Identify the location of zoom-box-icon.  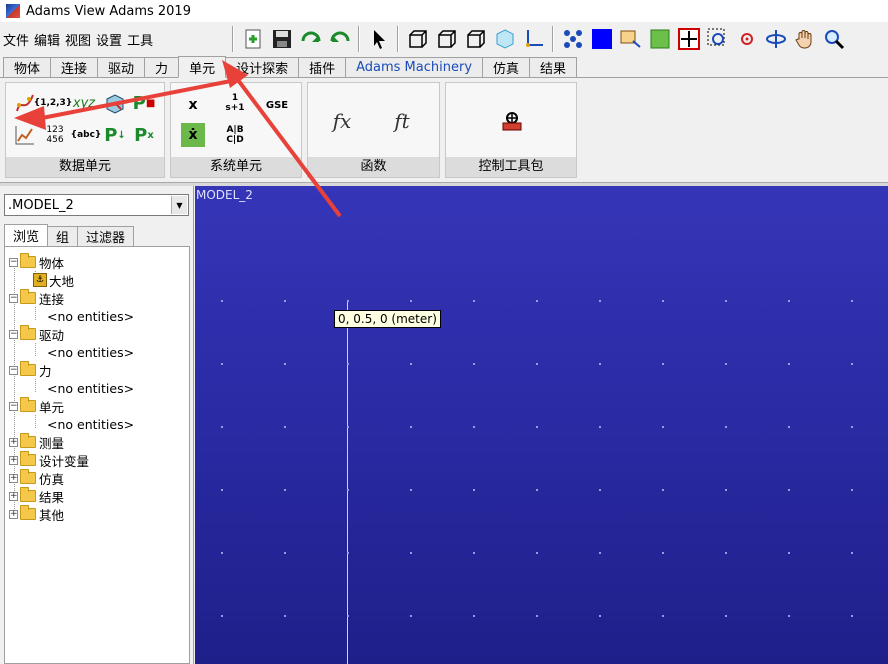
(630, 39).